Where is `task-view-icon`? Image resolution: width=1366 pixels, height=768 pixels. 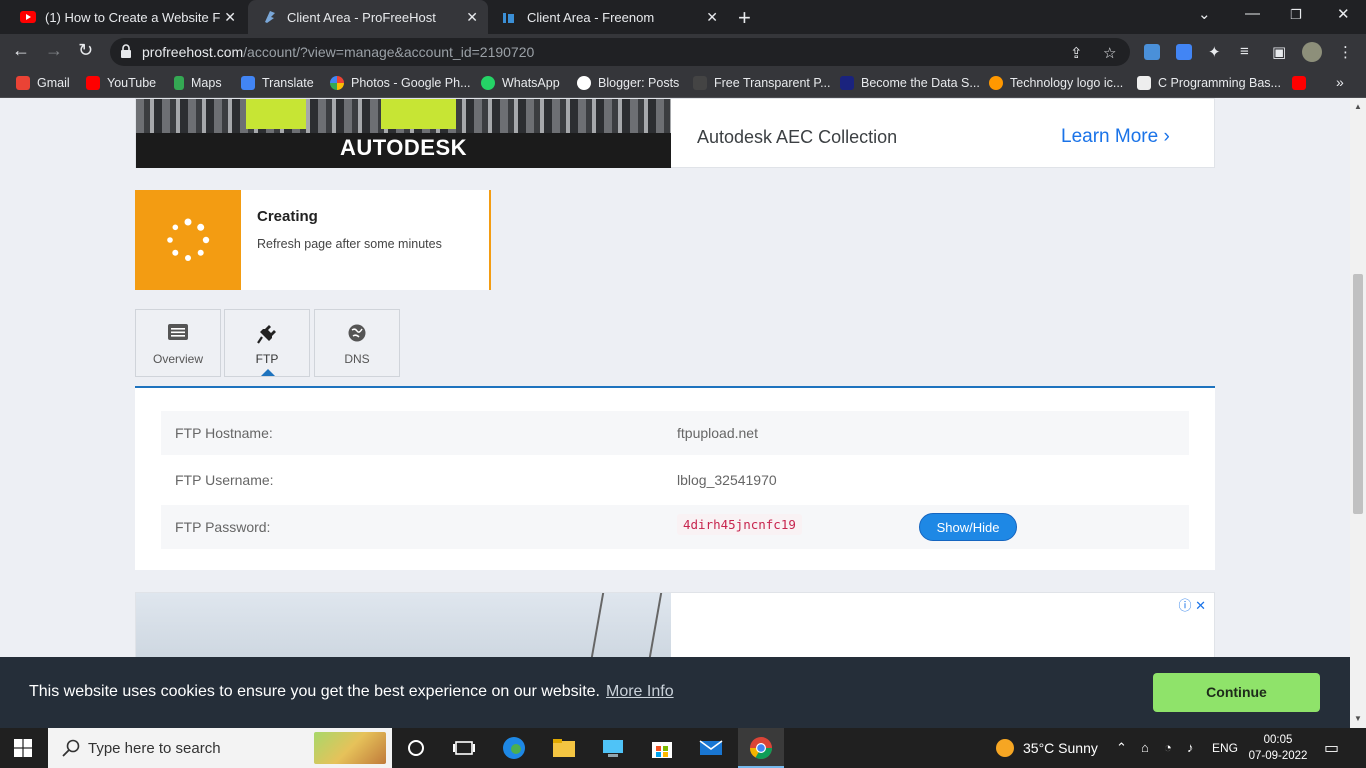
task-view-icon is located at coordinates (464, 748).